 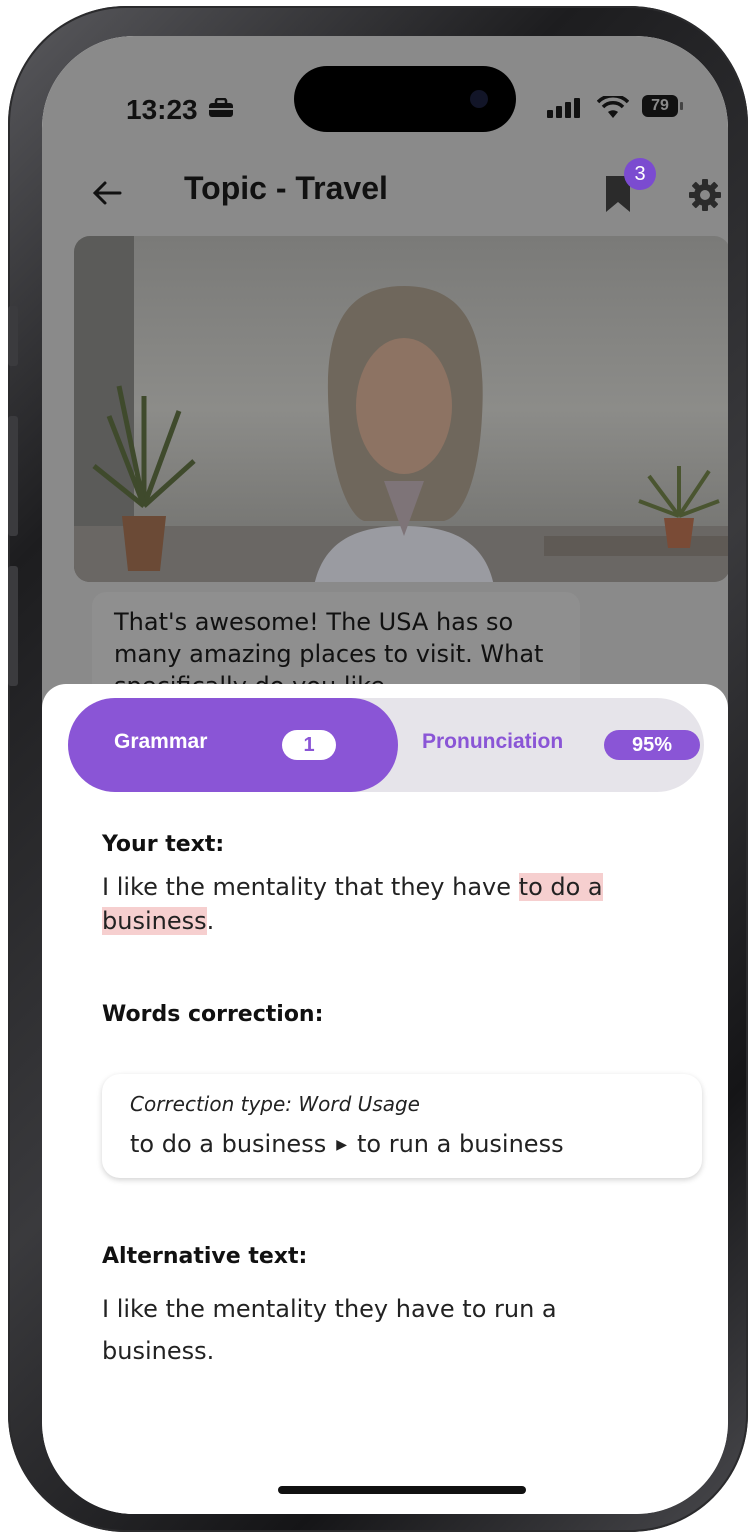 What do you see at coordinates (705, 195) in the screenshot?
I see `gear-icon` at bounding box center [705, 195].